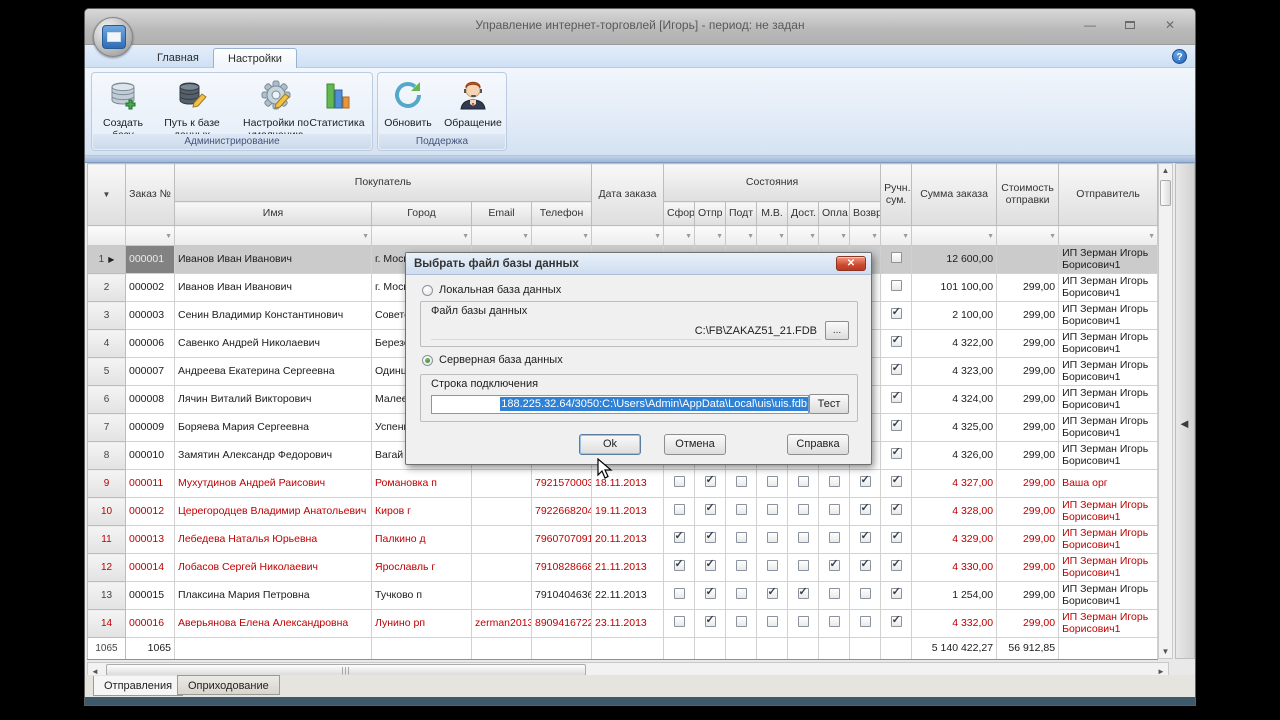  What do you see at coordinates (273, 259) in the screenshot?
I see `buyer-name-cell: Иванов Иван Иванович` at bounding box center [273, 259].